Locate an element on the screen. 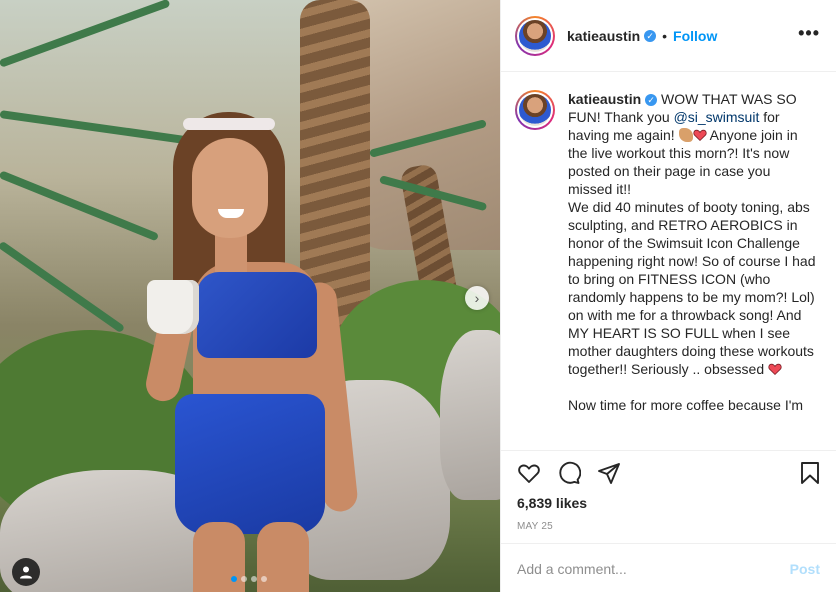 This screenshot has height=592, width=836. headband is located at coordinates (229, 124).